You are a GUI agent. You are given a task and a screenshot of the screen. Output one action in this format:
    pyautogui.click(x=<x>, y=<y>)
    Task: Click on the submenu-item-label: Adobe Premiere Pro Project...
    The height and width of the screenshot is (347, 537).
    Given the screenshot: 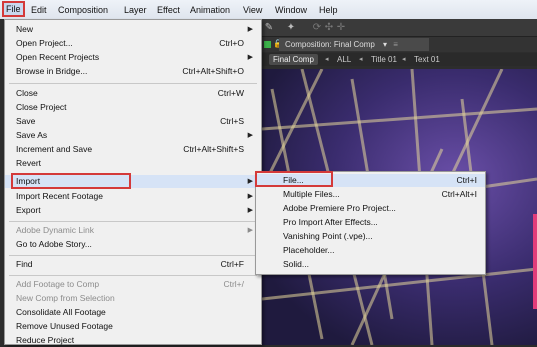 What is the action you would take?
    pyautogui.click(x=339, y=208)
    